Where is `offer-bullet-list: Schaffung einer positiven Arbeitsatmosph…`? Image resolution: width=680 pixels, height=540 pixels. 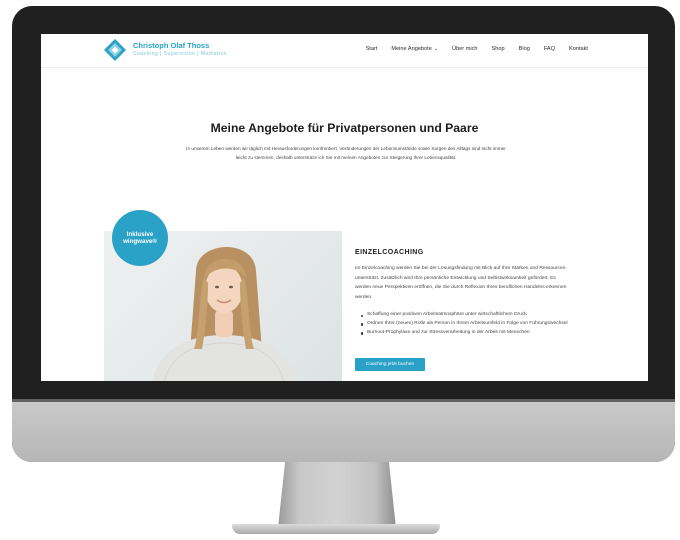
offer-bullet-list: Schaffung einer positiven Arbeitsatmosph… is located at coordinates (467, 324).